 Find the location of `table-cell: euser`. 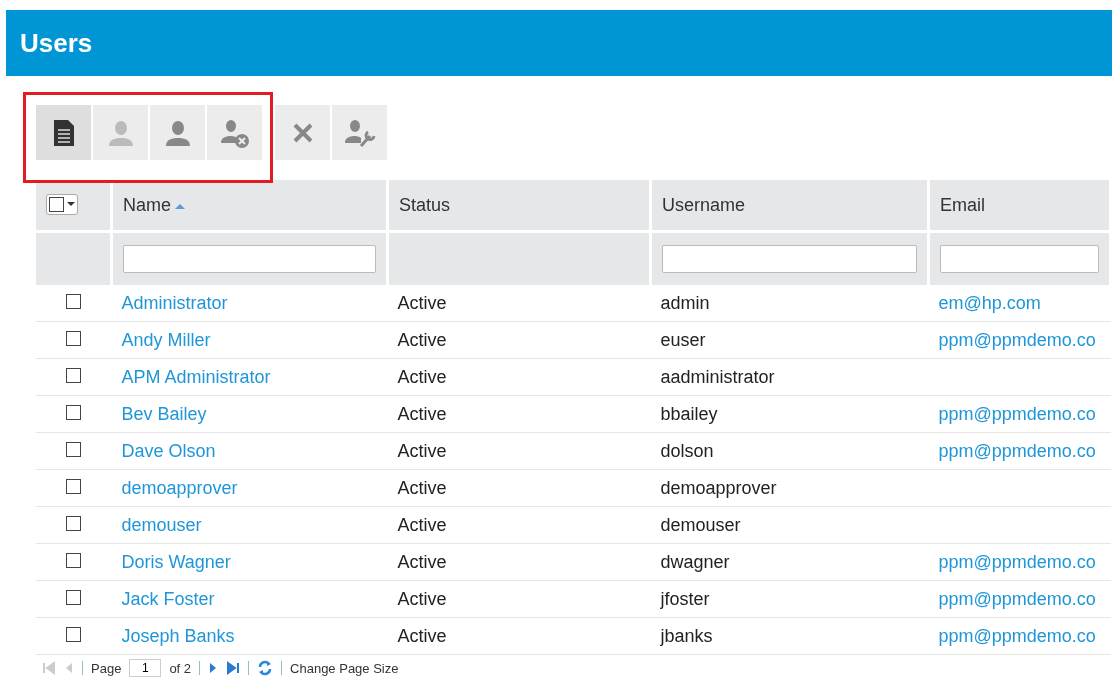

table-cell: euser is located at coordinates (683, 339).